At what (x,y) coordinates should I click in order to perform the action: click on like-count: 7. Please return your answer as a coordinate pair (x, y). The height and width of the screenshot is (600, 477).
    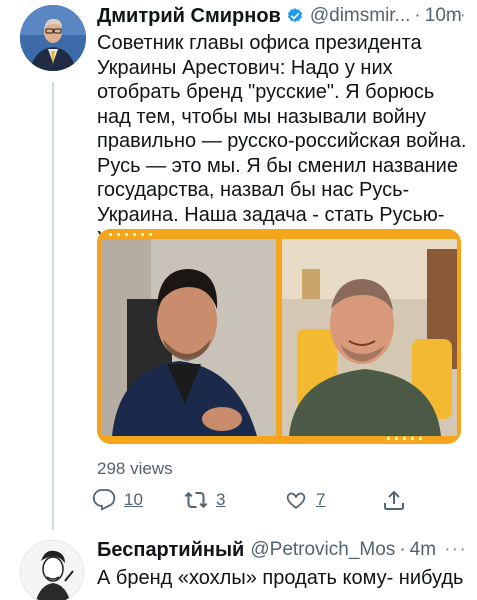
    Looking at the image, I should click on (321, 499).